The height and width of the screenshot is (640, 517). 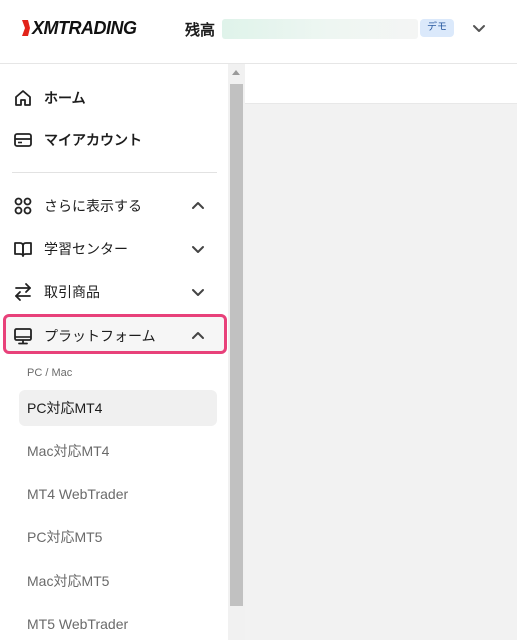 What do you see at coordinates (236, 72) in the screenshot?
I see `scroll-up-arrow-icon` at bounding box center [236, 72].